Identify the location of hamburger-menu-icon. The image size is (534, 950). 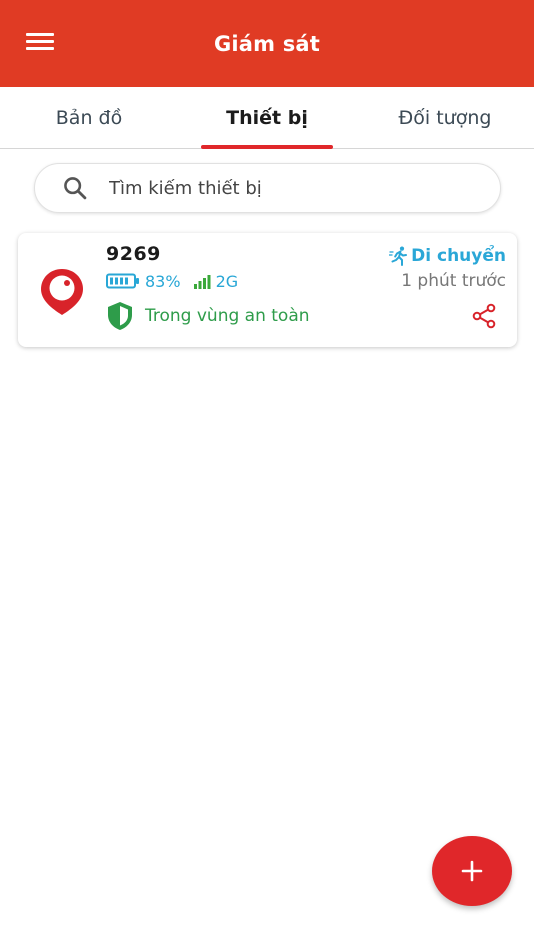
(40, 43).